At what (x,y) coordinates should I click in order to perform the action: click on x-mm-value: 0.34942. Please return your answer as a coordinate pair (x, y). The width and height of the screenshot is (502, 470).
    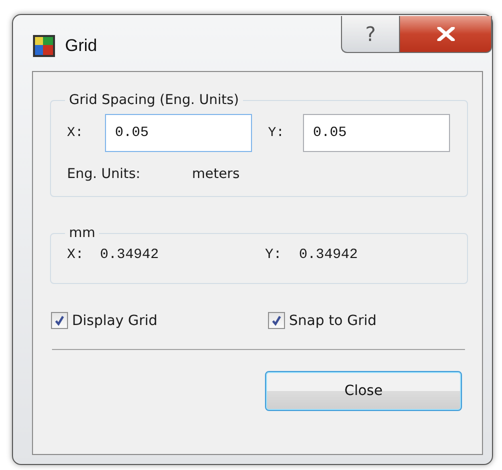
    Looking at the image, I should click on (130, 255).